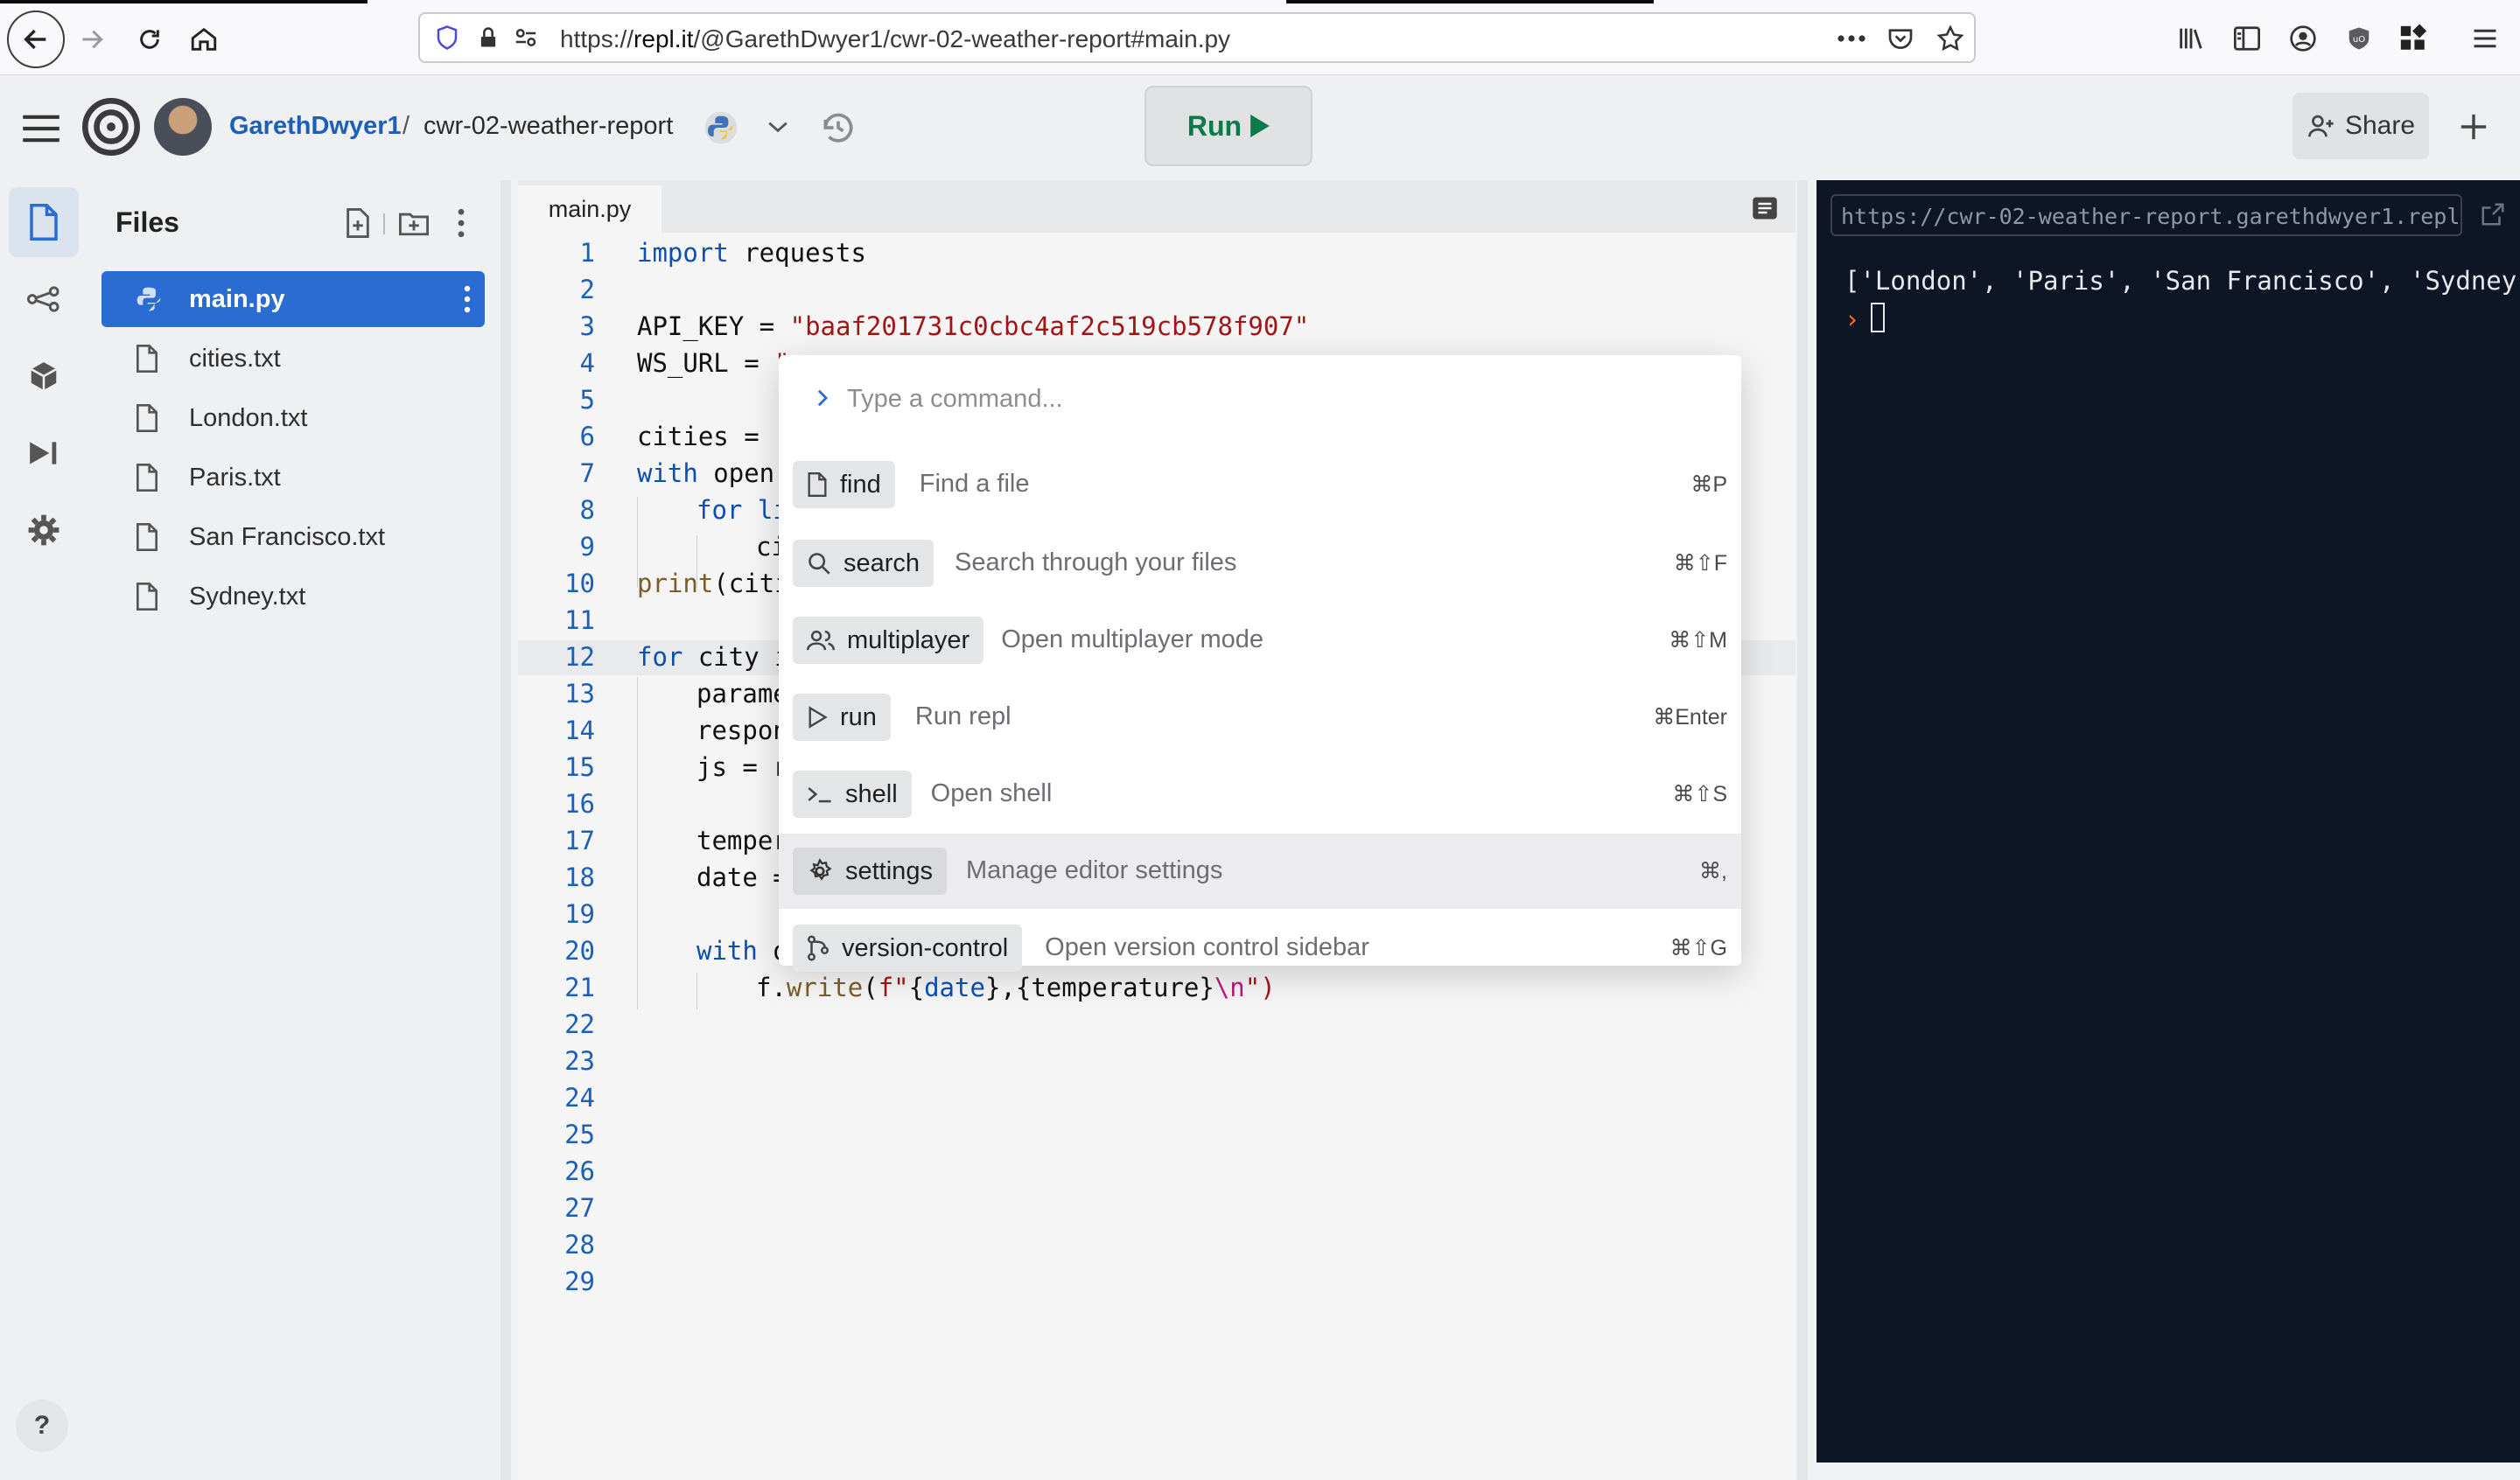 The height and width of the screenshot is (1480, 2520). I want to click on command-item-settings: settings Manage editor settings ⌘,, so click(1260, 872).